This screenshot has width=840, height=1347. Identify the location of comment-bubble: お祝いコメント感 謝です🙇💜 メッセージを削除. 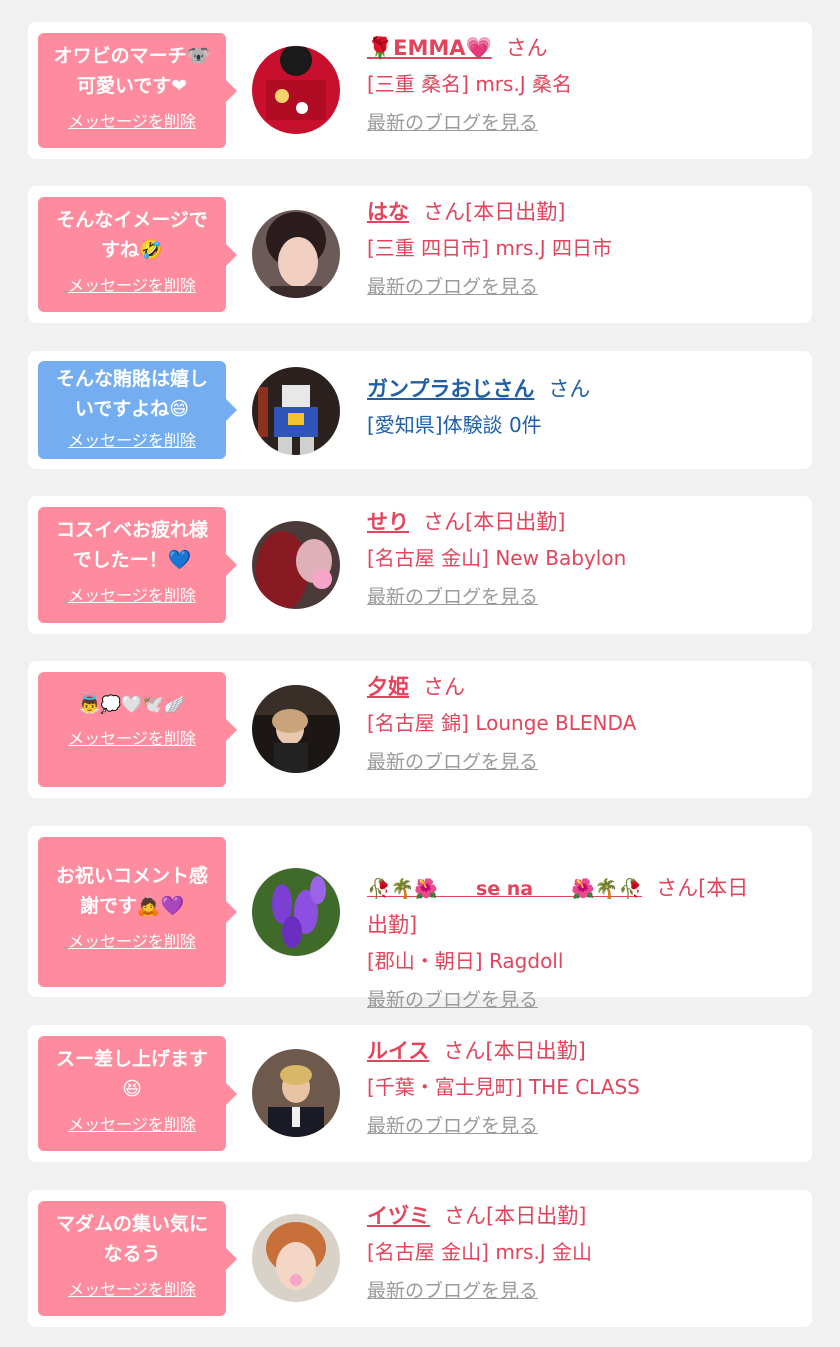
(137, 912).